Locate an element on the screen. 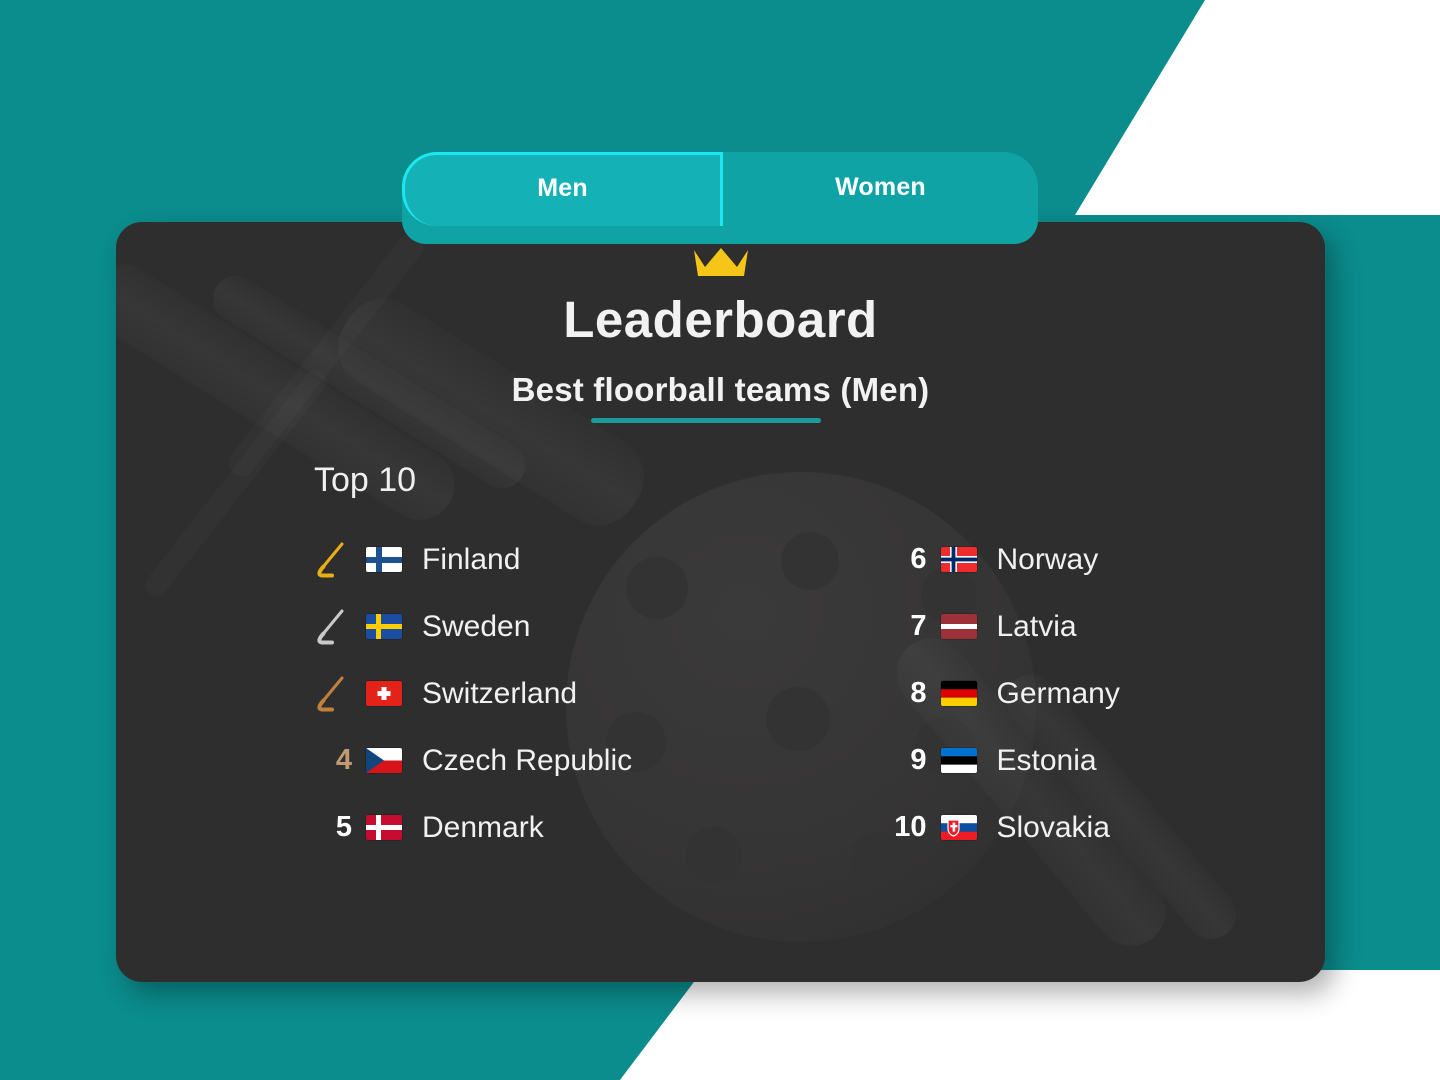 The image size is (1440, 1080). rank-medal-gold is located at coordinates (329, 560).